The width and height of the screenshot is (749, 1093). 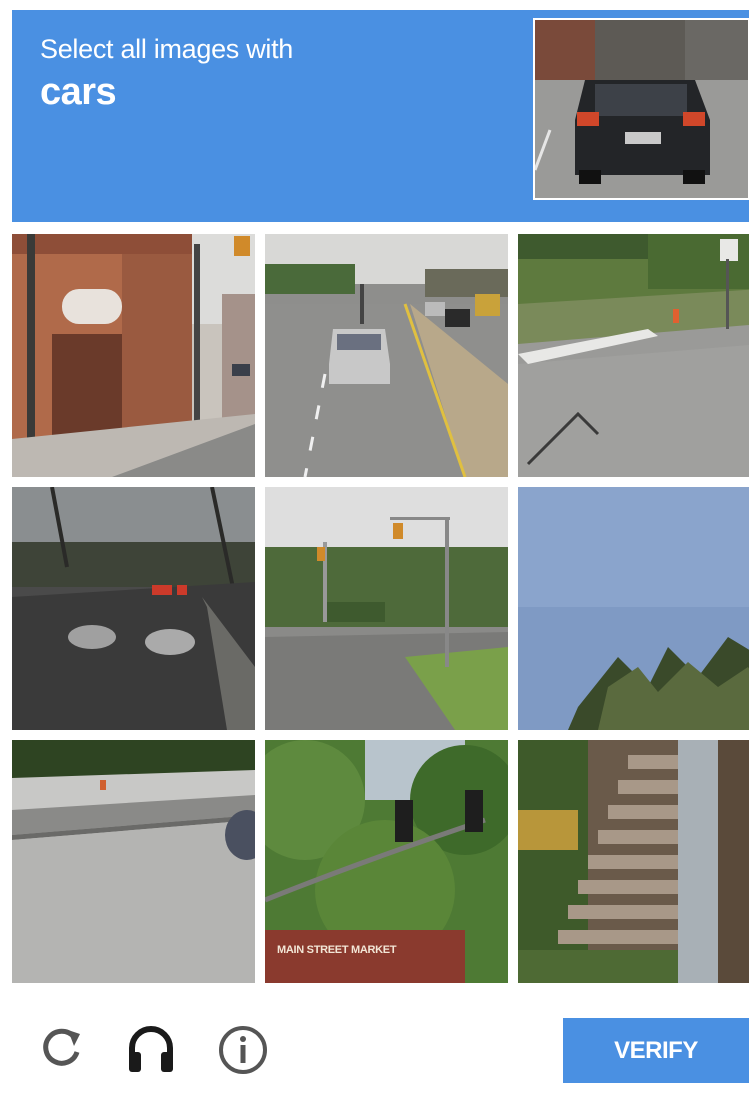 What do you see at coordinates (167, 49) in the screenshot?
I see `instruction-text: Select all images with` at bounding box center [167, 49].